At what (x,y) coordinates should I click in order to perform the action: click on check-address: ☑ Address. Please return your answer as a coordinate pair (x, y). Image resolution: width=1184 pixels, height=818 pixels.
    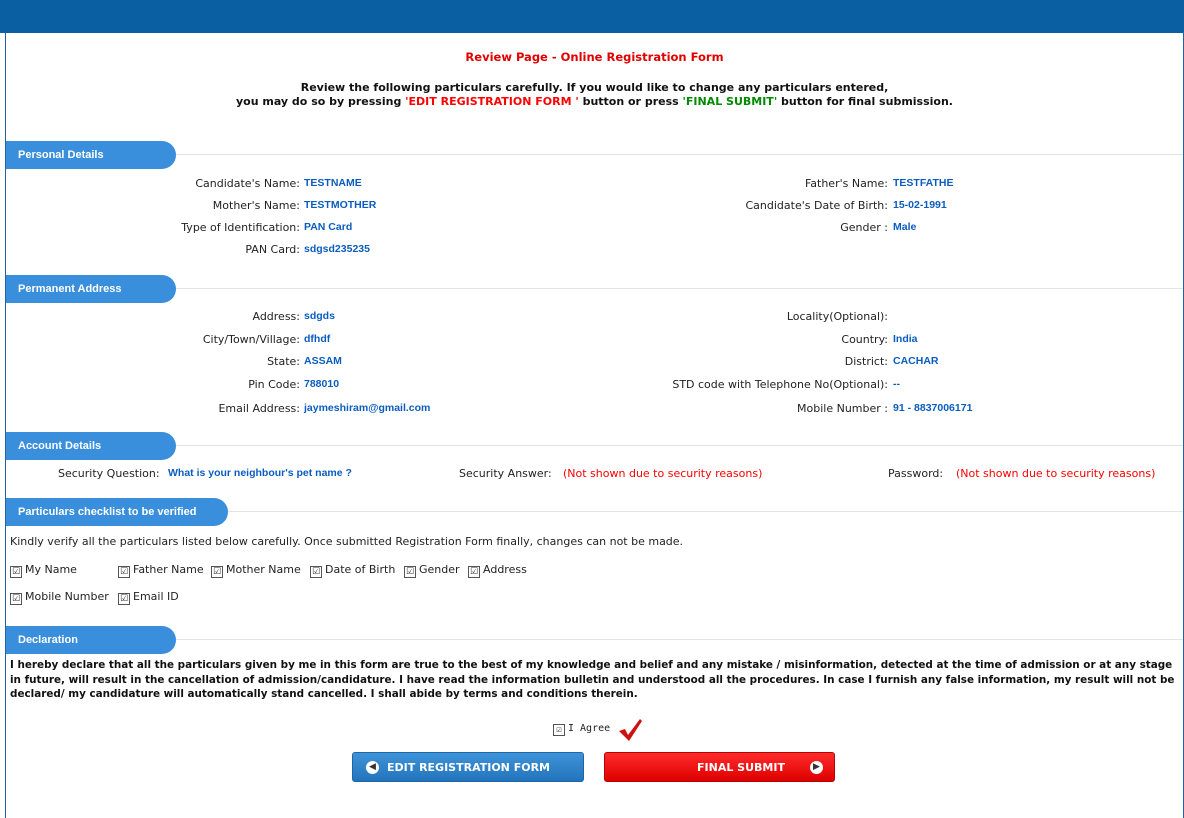
    Looking at the image, I should click on (497, 570).